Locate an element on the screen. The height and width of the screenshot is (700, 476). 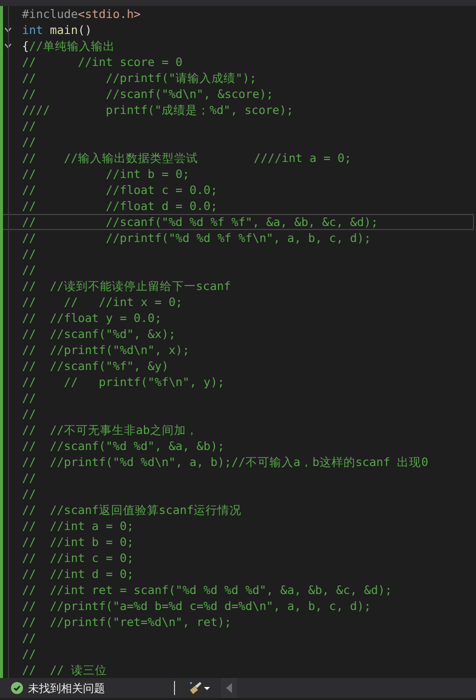
code-line: // //int ret = scanf("%d %d %d %d", &a, &b, &c, &d); is located at coordinates (207, 590).